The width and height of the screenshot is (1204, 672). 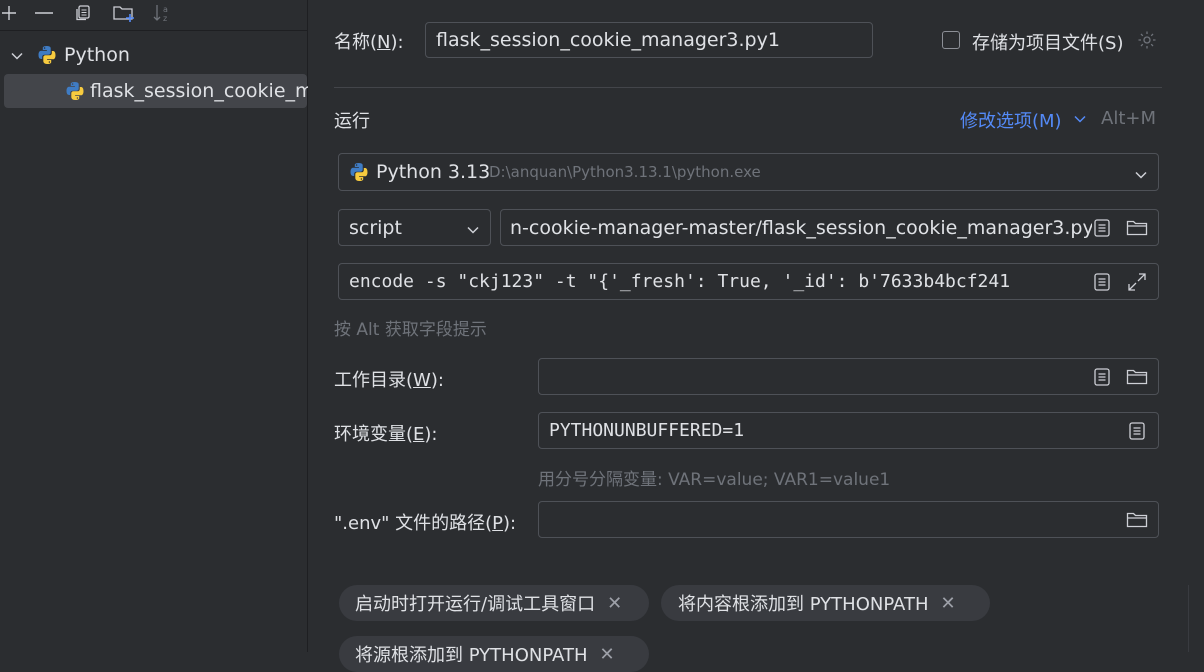 I want to click on maximize-icon, so click(x=1137, y=282).